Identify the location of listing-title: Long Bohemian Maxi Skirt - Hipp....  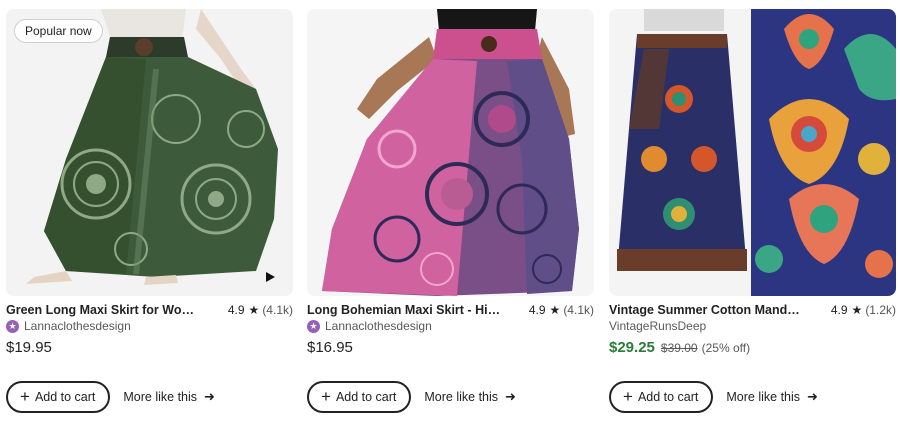
(418, 310).